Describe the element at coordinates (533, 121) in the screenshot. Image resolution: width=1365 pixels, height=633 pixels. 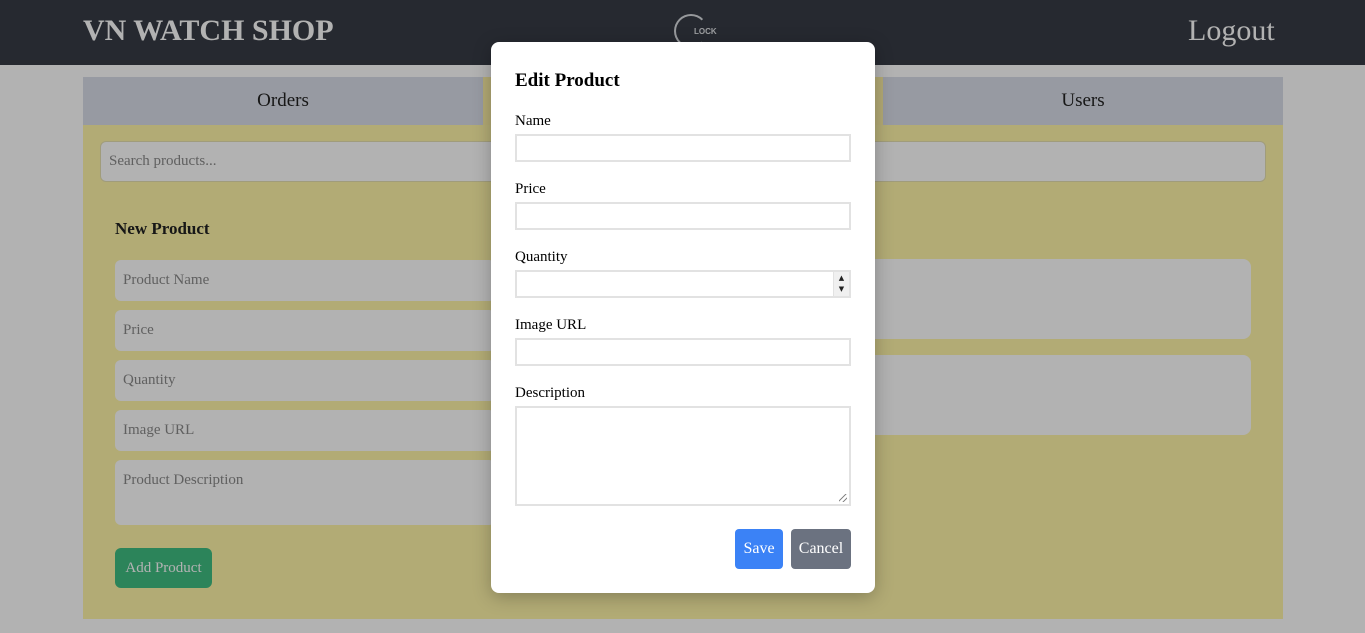
I see `name-label: Name` at that location.